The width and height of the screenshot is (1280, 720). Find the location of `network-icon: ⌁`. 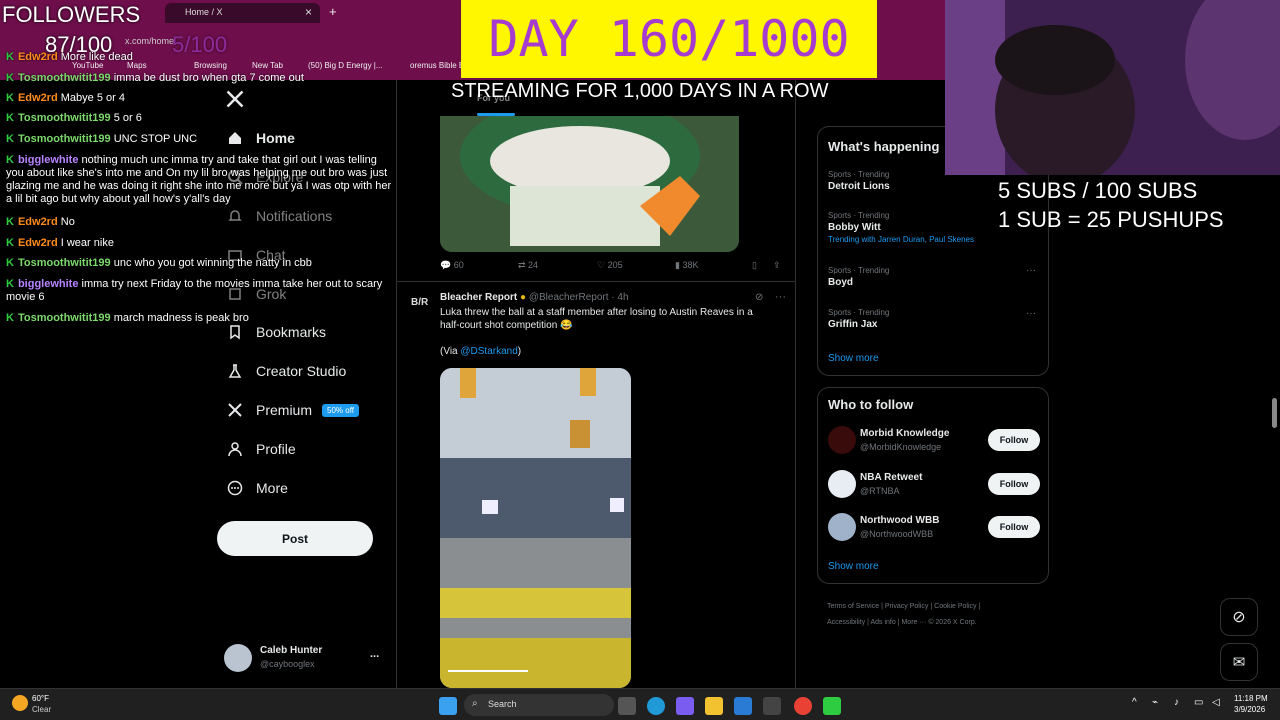

network-icon: ⌁ is located at coordinates (1155, 702).